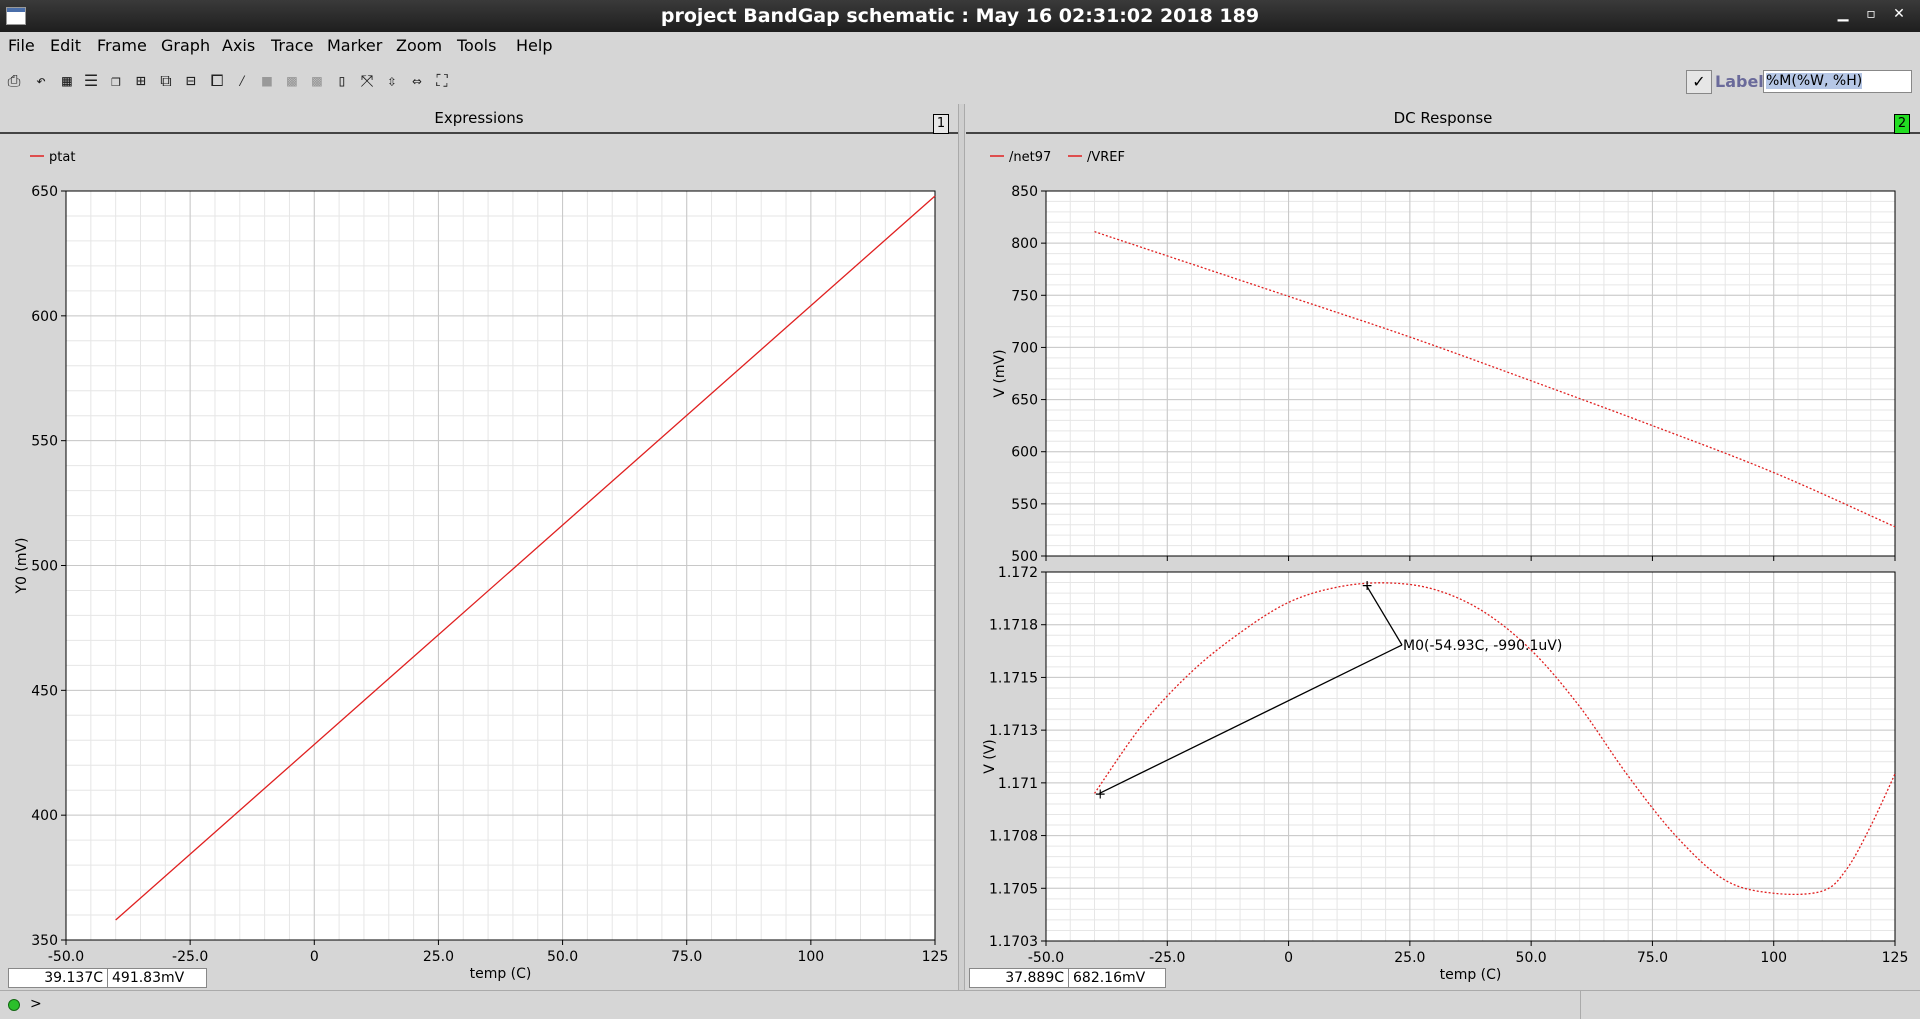  I want to click on y-tick-label: 850, so click(1024, 192).